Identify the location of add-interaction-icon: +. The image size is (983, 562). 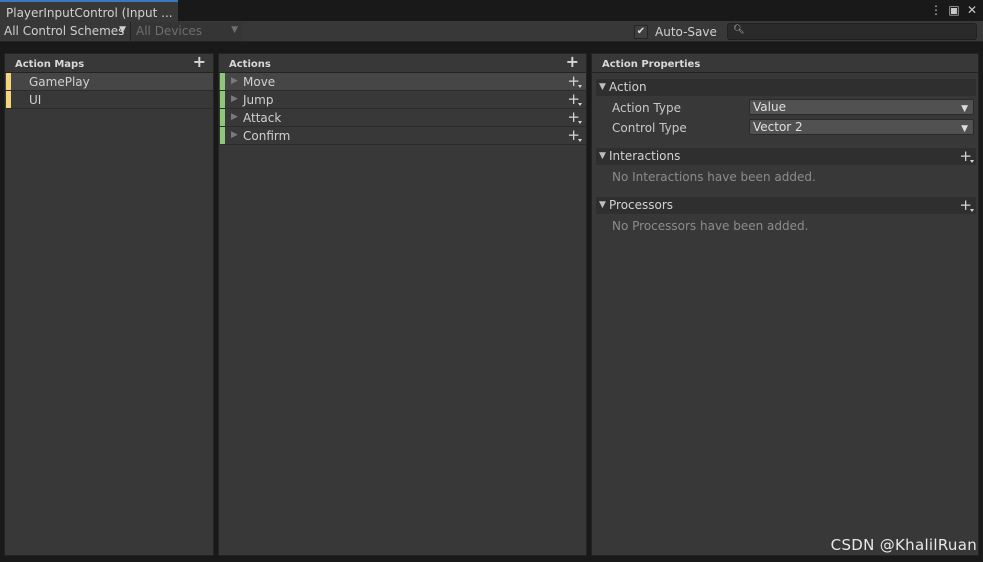
(966, 156).